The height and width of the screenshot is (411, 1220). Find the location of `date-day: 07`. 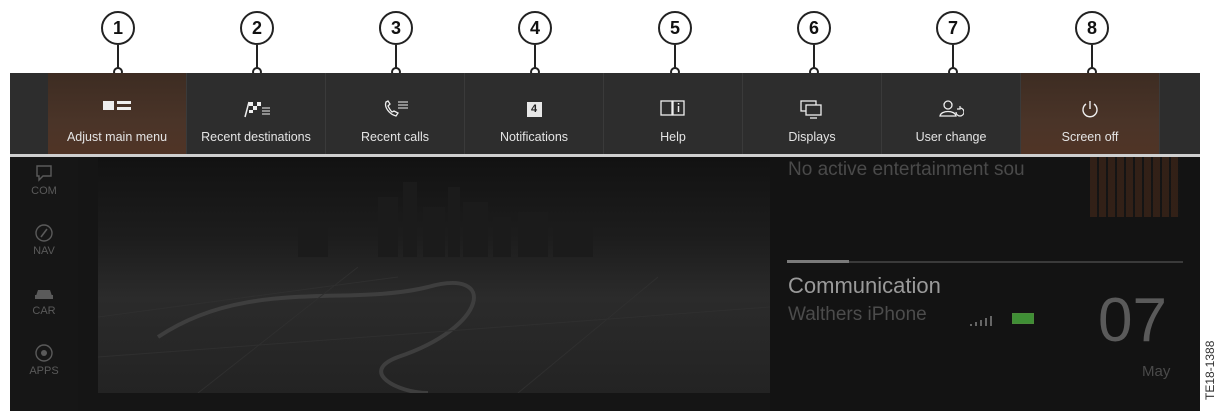

date-day: 07 is located at coordinates (1132, 320).